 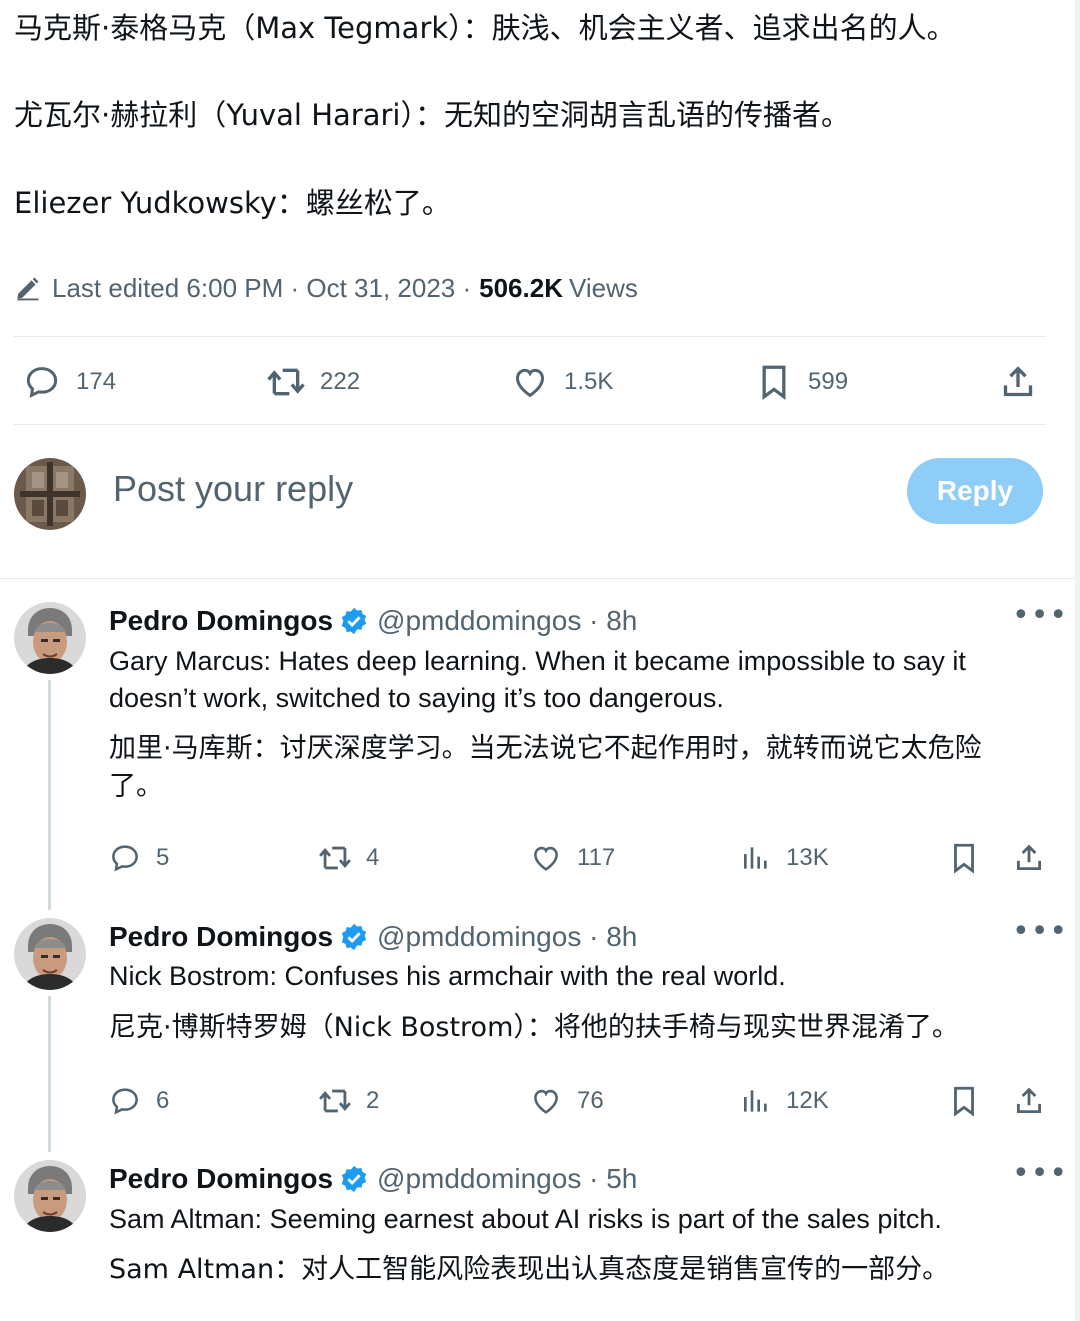 I want to click on reply-action: 6, so click(x=138, y=1101).